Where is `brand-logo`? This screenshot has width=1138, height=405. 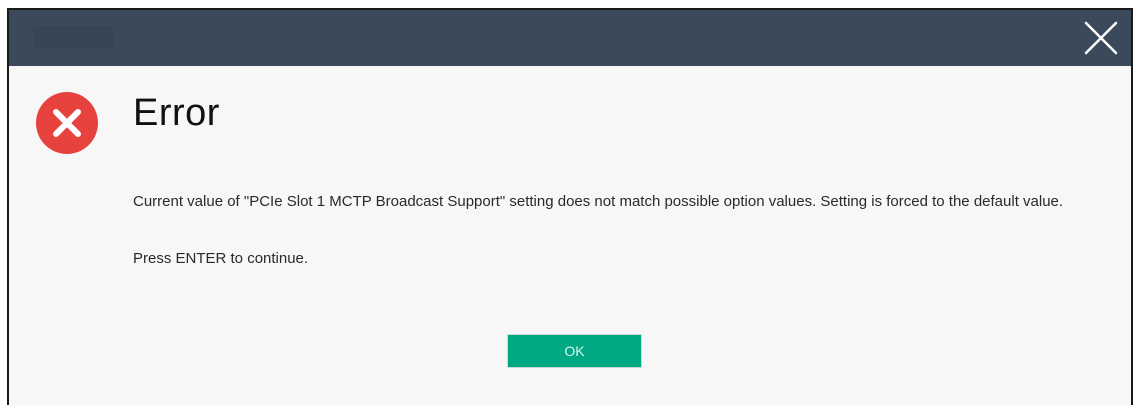
brand-logo is located at coordinates (73, 37).